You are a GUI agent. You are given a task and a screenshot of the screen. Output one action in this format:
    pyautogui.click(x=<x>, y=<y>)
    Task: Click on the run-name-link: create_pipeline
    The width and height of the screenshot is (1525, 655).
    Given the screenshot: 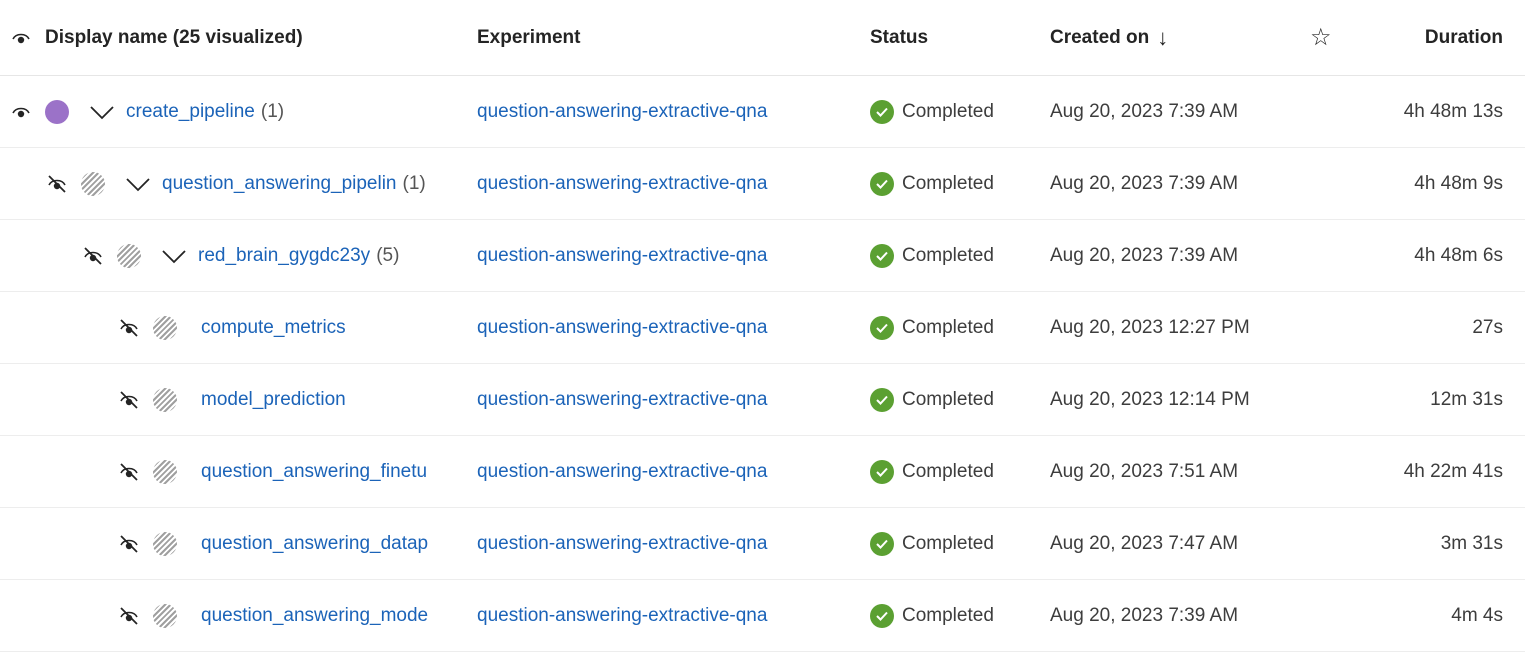 What is the action you would take?
    pyautogui.click(x=190, y=112)
    